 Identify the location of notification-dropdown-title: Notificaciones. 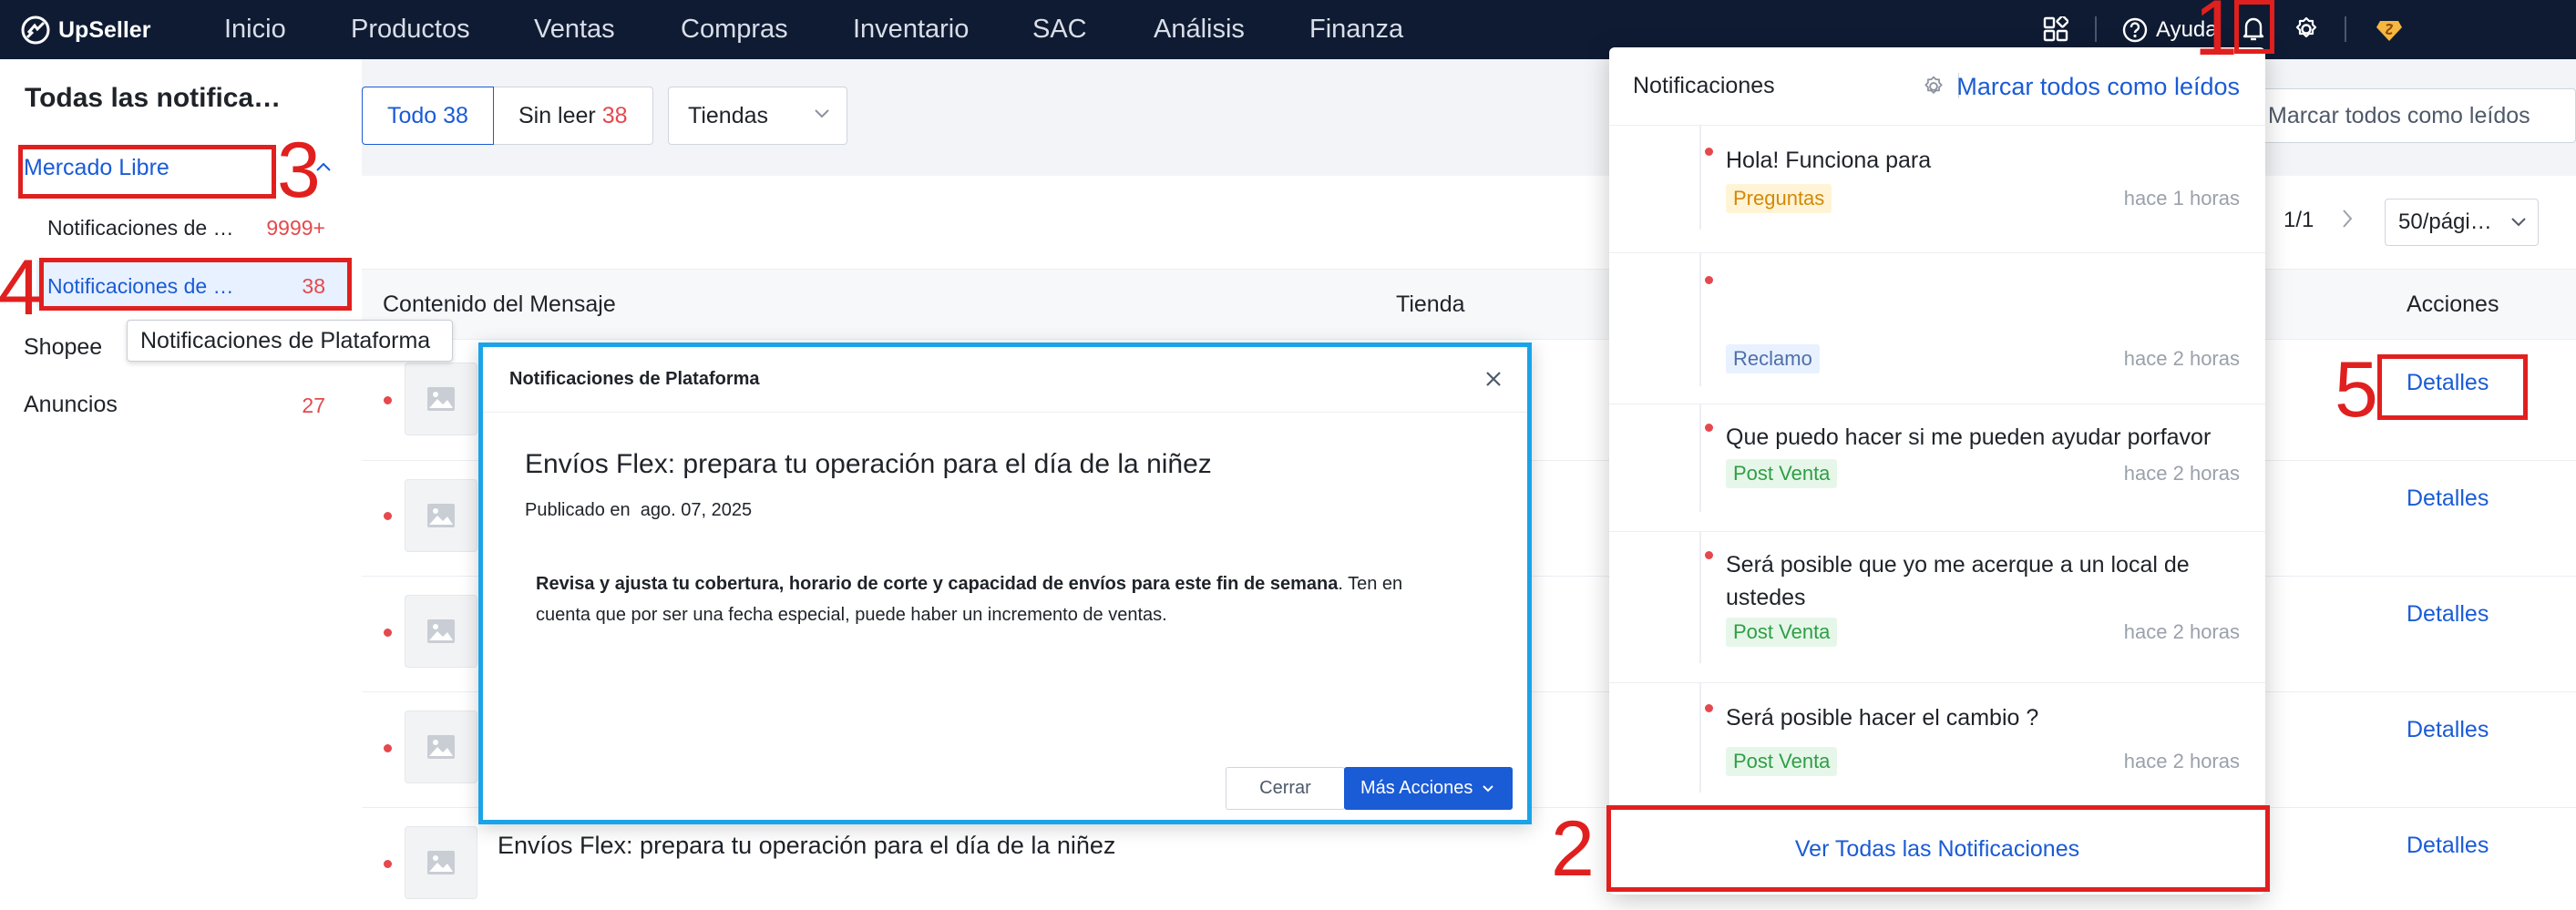
(1704, 85).